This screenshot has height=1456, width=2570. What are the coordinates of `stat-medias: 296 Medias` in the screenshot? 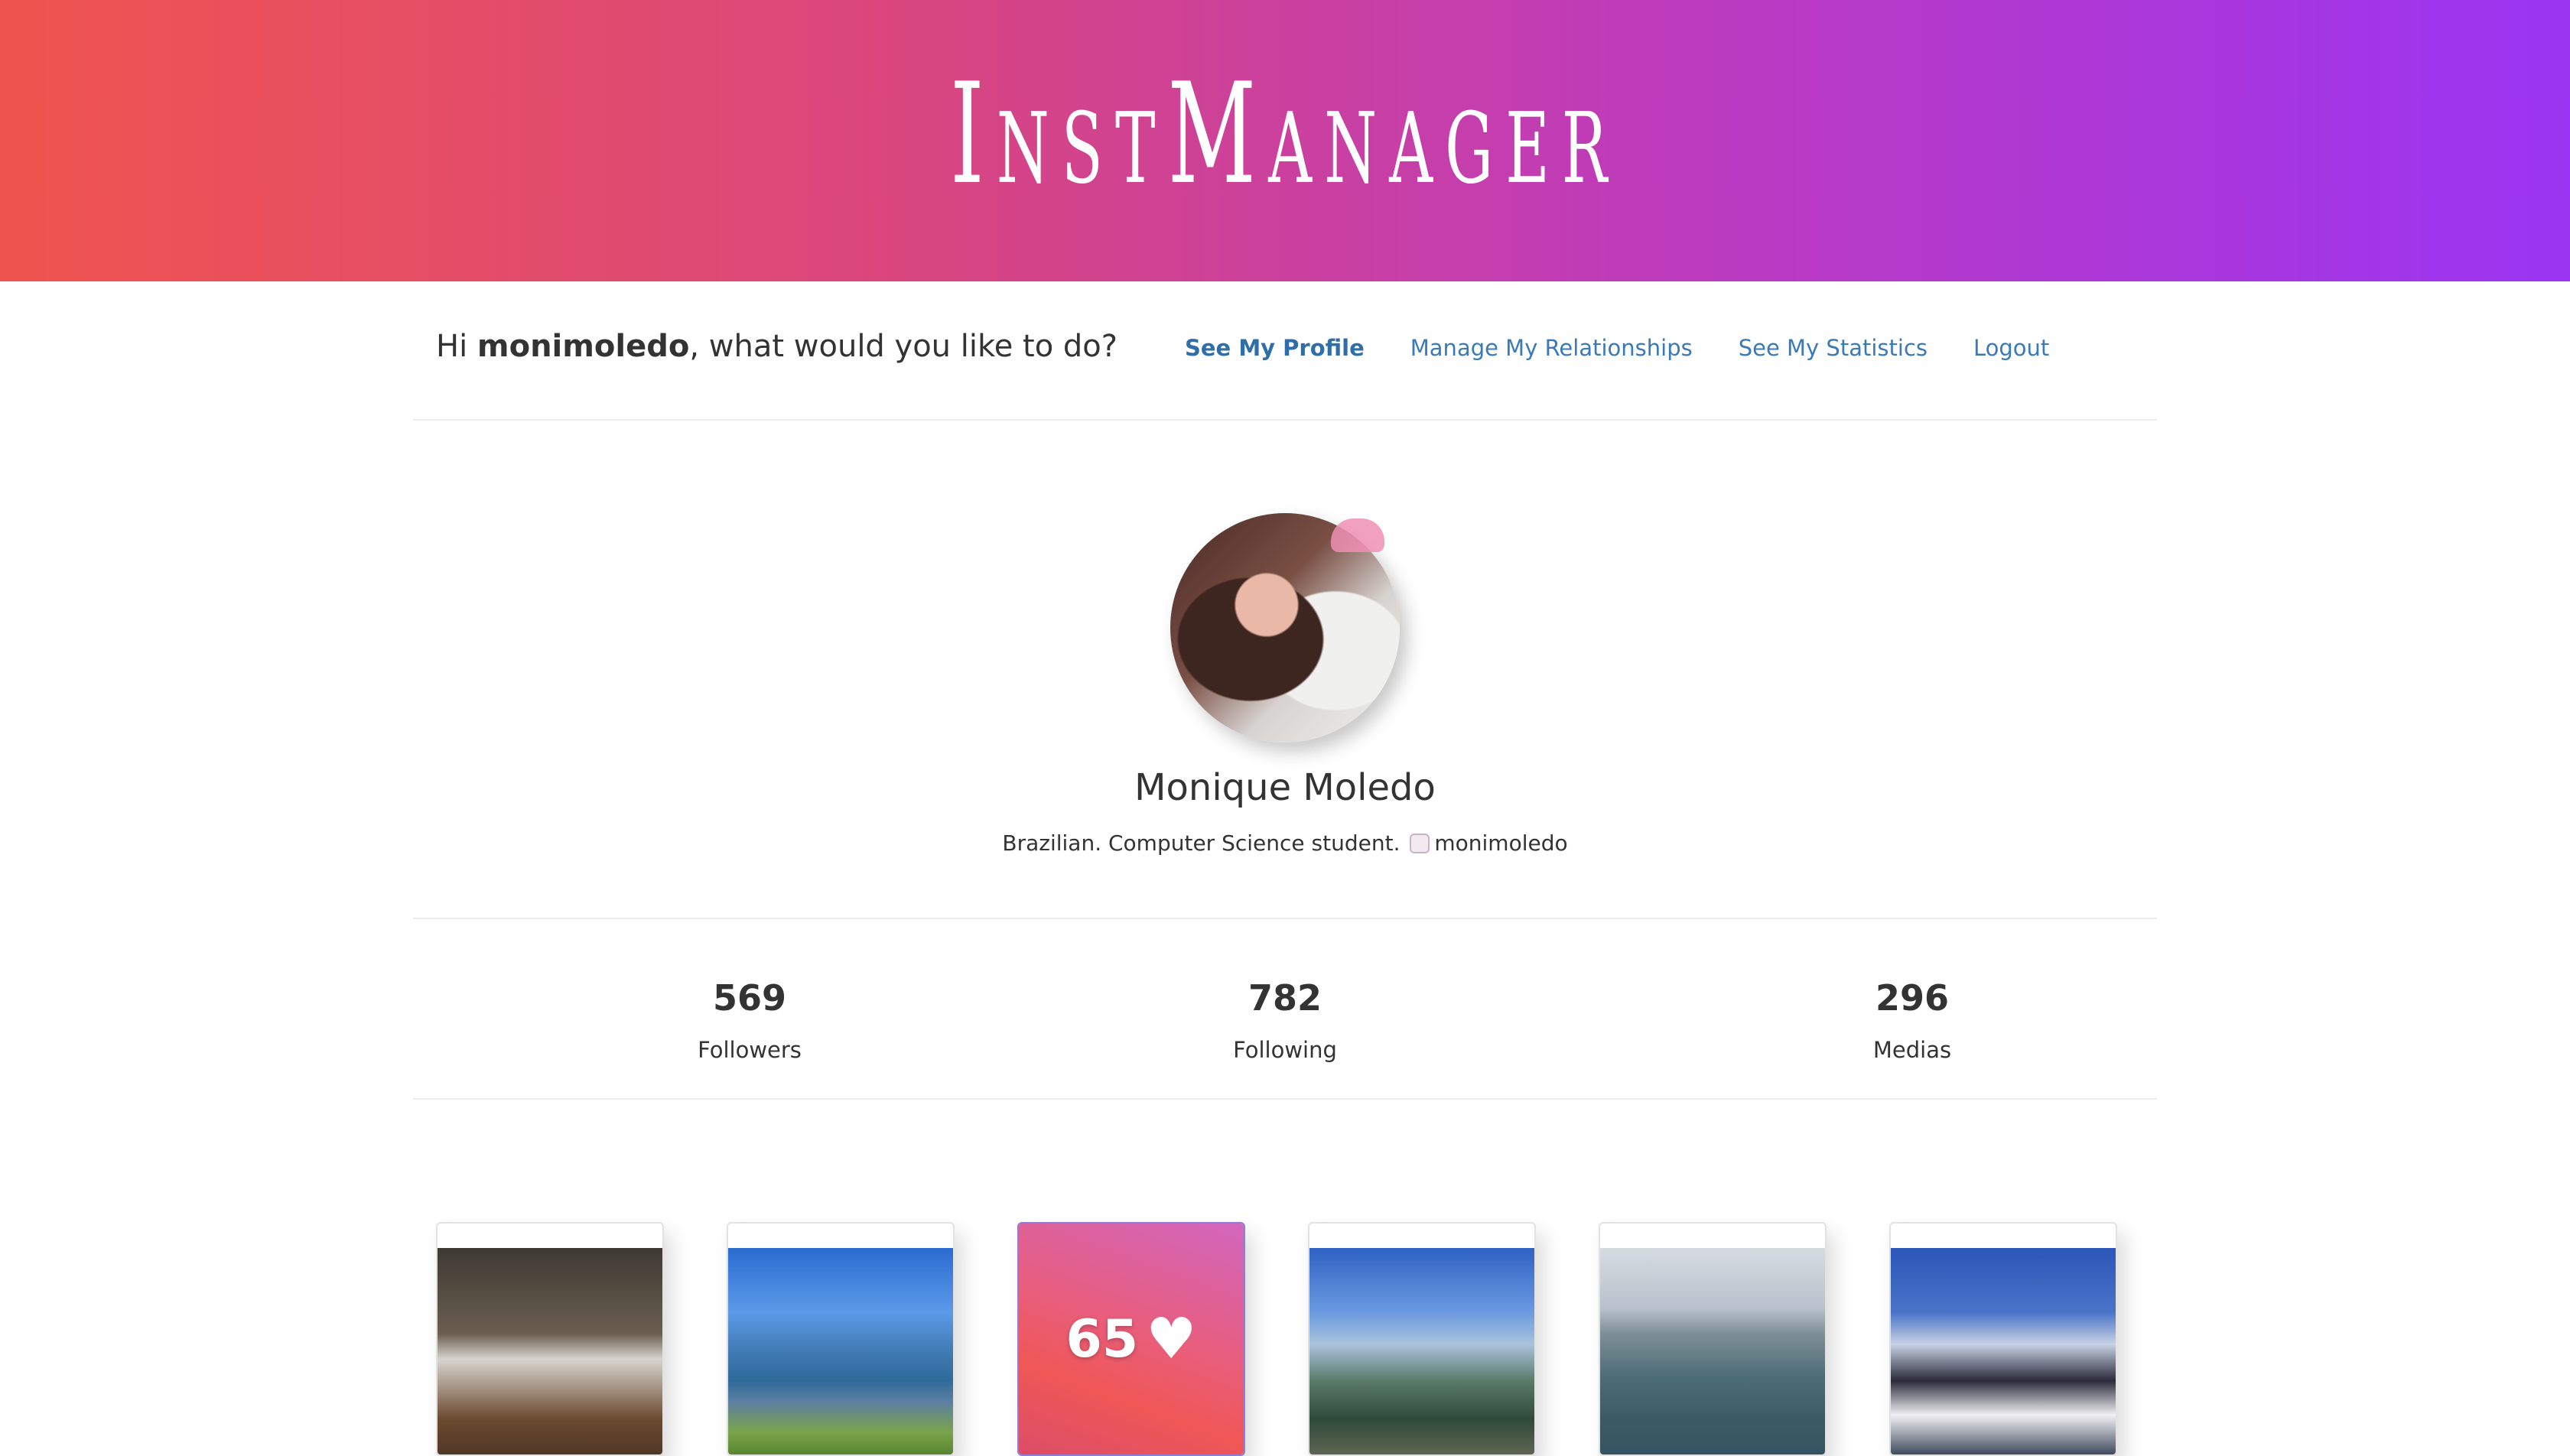 It's located at (1912, 1020).